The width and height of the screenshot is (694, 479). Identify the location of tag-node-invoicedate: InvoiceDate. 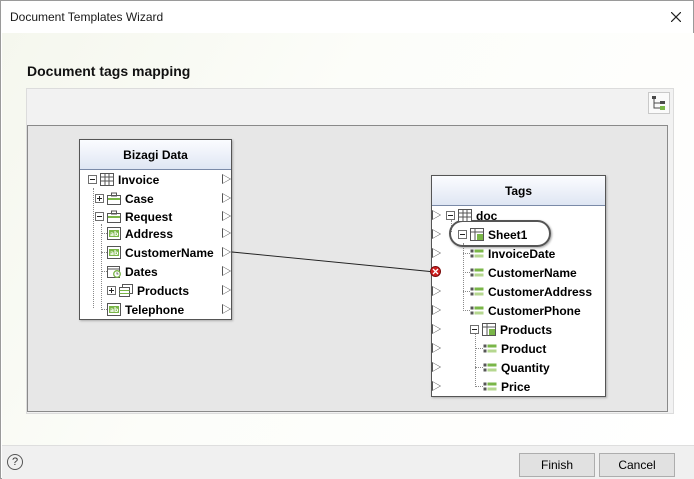
(512, 253).